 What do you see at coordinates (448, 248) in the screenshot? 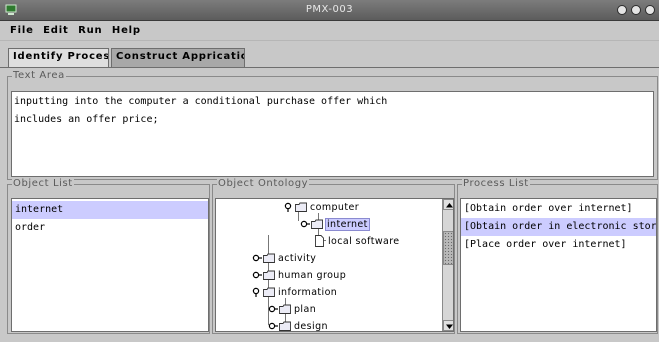
I see `scroll-thumb` at bounding box center [448, 248].